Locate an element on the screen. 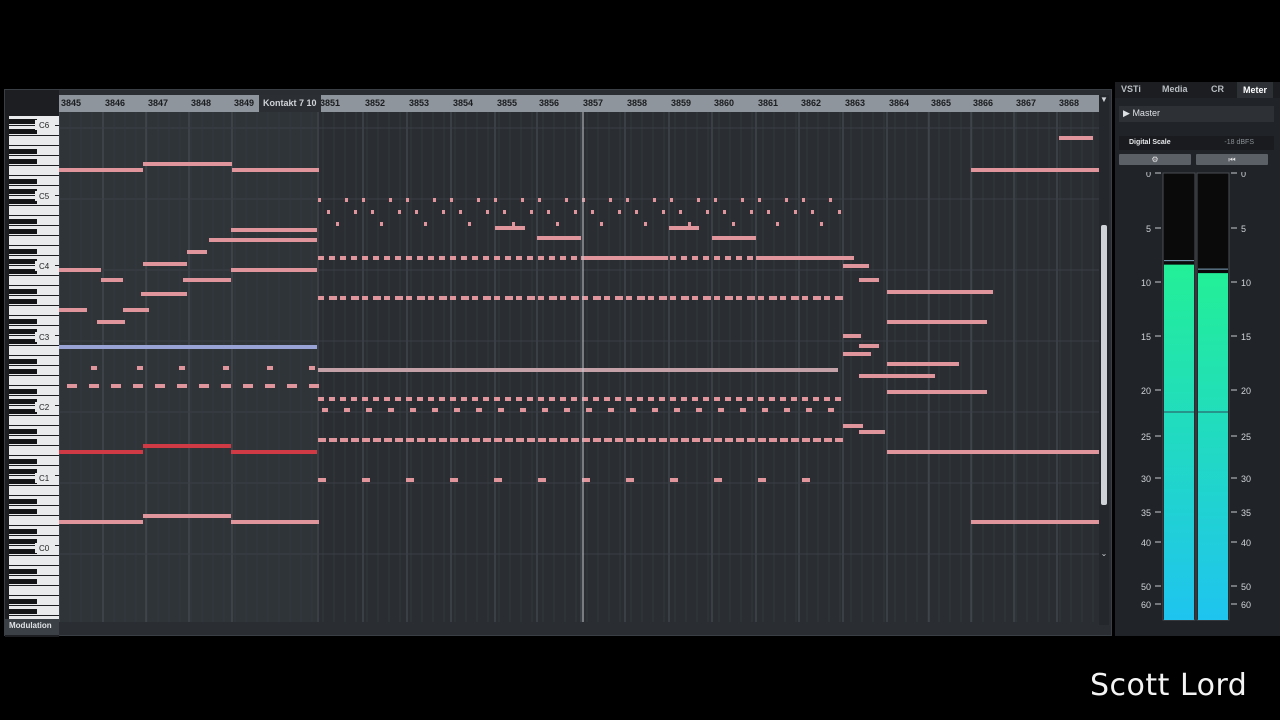 This screenshot has height=720, width=1280. bar-number: 3859 is located at coordinates (681, 103).